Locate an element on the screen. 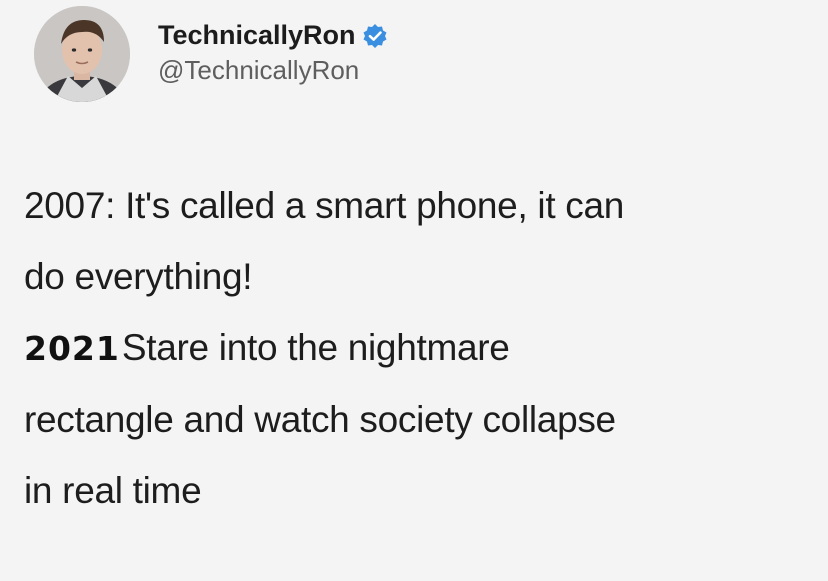  tweet-line-2: do everything! is located at coordinates (138, 276).